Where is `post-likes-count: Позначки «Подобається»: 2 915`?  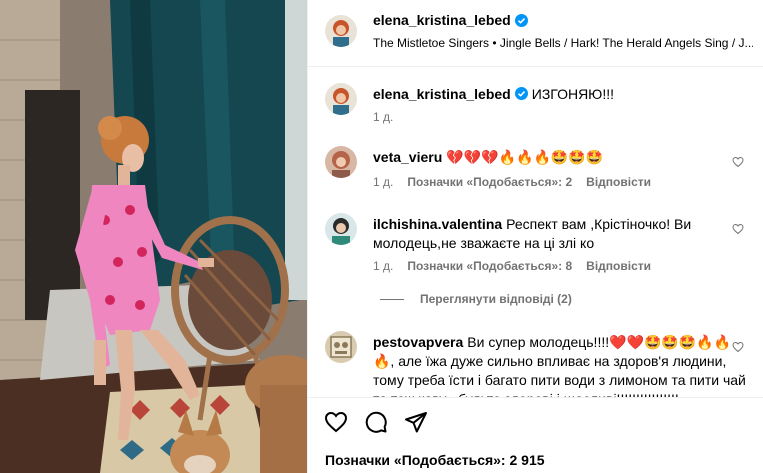
post-likes-count: Позначки «Подобається»: 2 915 is located at coordinates (435, 460).